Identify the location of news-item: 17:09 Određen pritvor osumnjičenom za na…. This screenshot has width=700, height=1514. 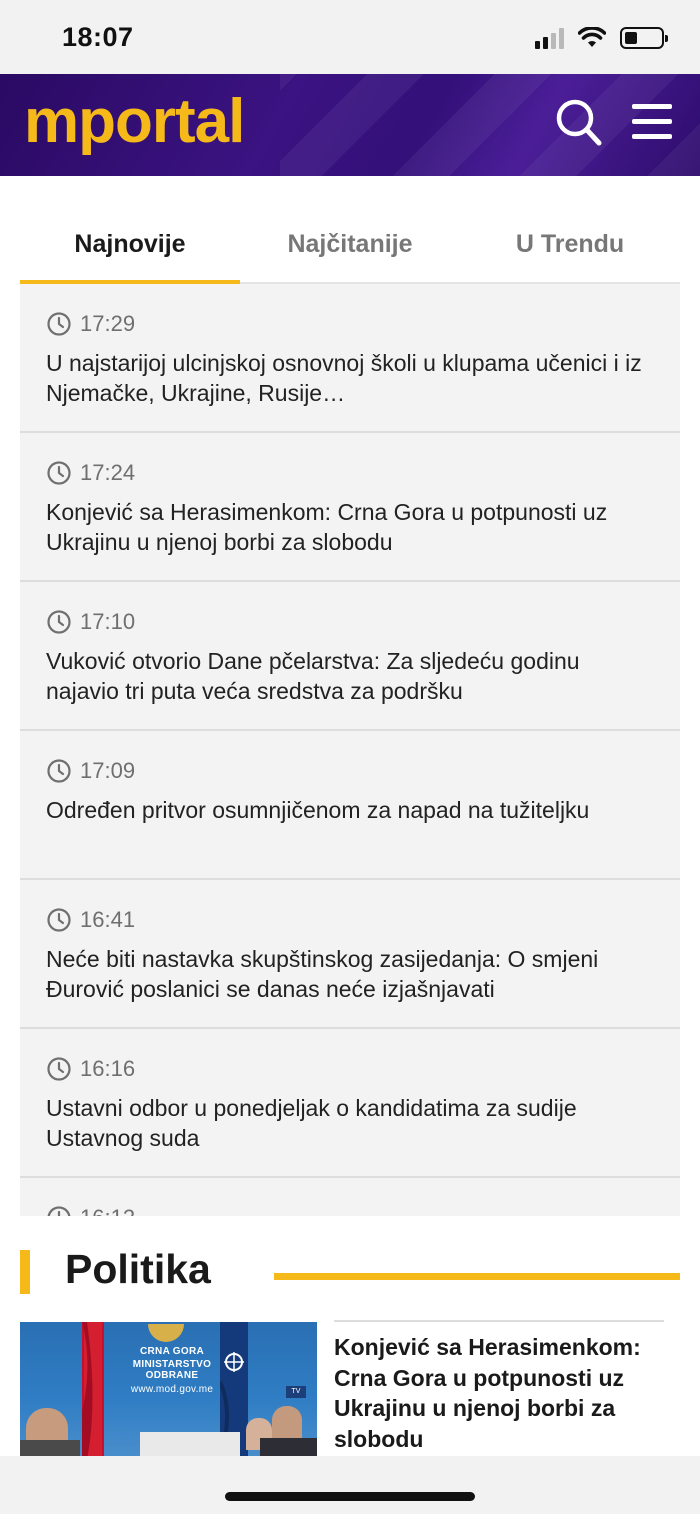
(350, 805).